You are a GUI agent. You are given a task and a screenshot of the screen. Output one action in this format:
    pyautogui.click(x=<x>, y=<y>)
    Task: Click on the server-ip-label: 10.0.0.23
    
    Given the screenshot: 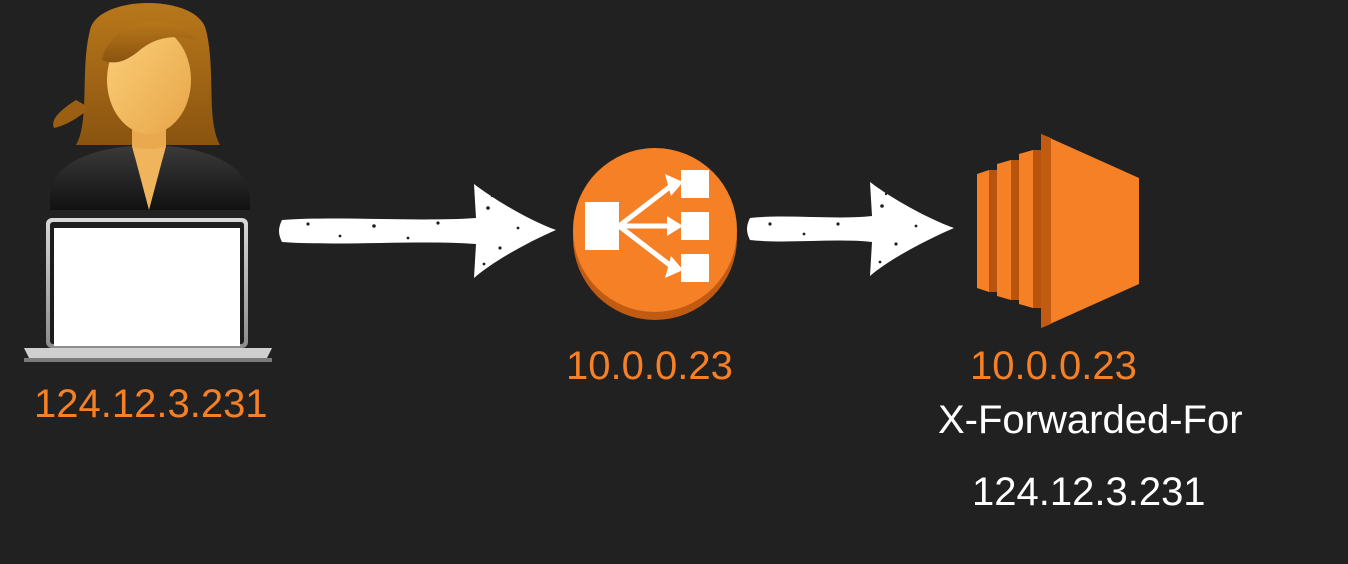 What is the action you would take?
    pyautogui.click(x=1053, y=366)
    